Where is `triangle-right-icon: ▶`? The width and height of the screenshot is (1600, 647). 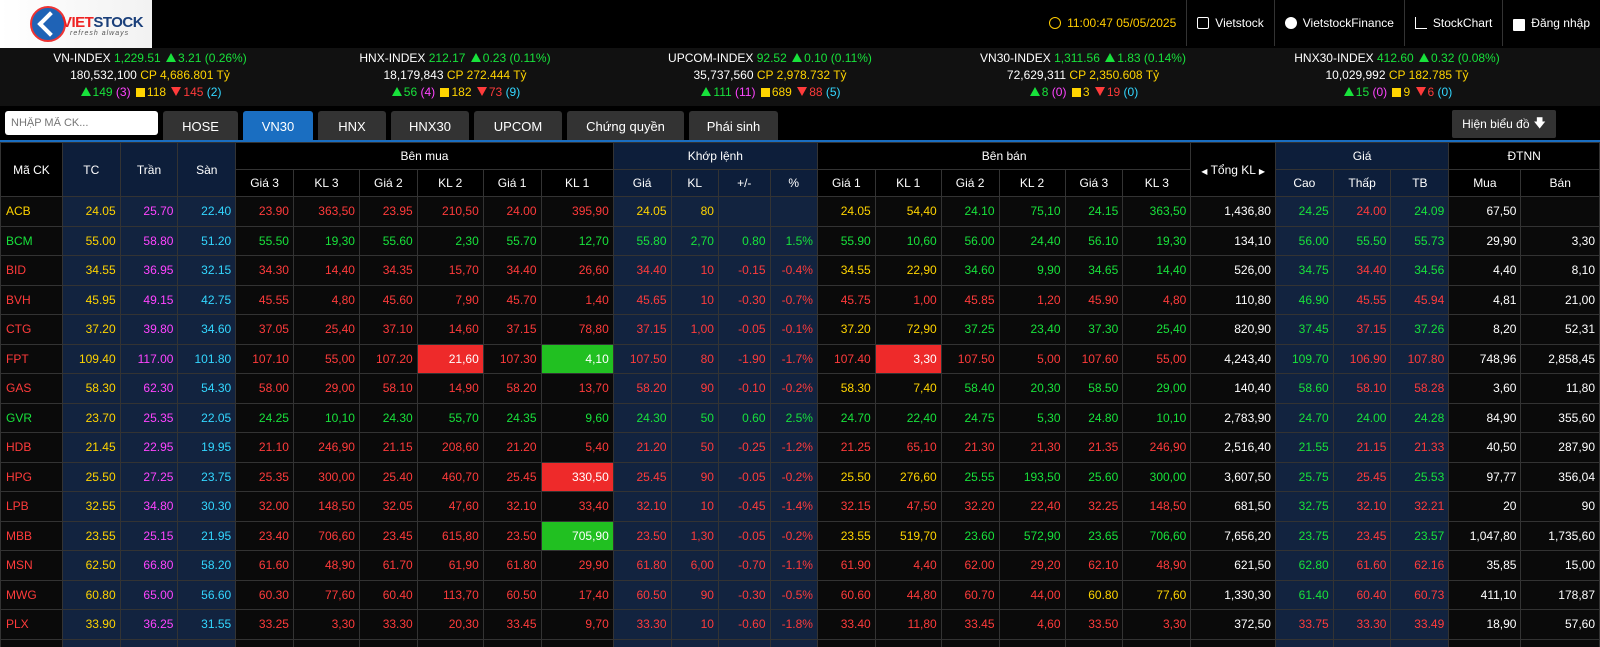 triangle-right-icon: ▶ is located at coordinates (1262, 171).